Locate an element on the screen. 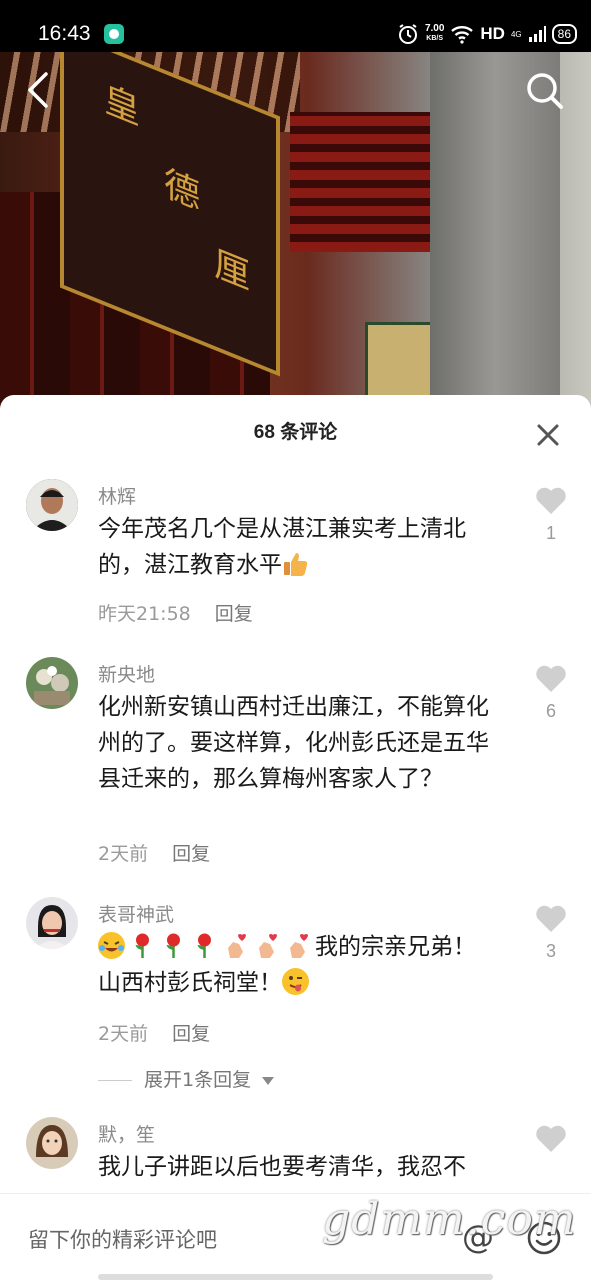 The height and width of the screenshot is (1280, 591). status-bar: 16:43 7.00 KB/S HD 4G 86 is located at coordinates (295, 30).